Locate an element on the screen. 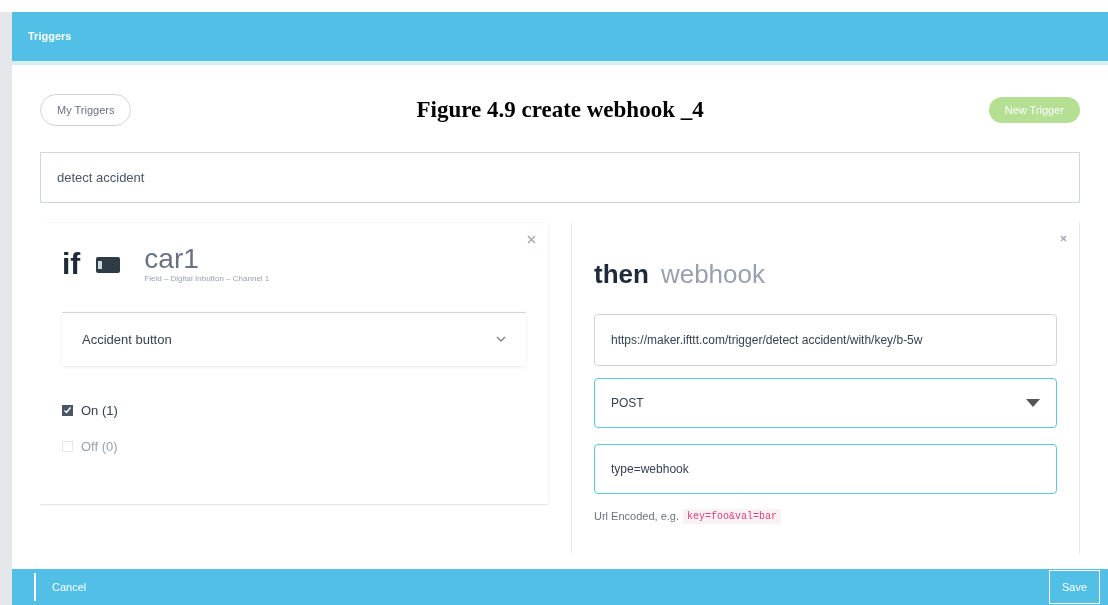 Image resolution: width=1108 pixels, height=605 pixels. chevron-down-icon is located at coordinates (501, 339).